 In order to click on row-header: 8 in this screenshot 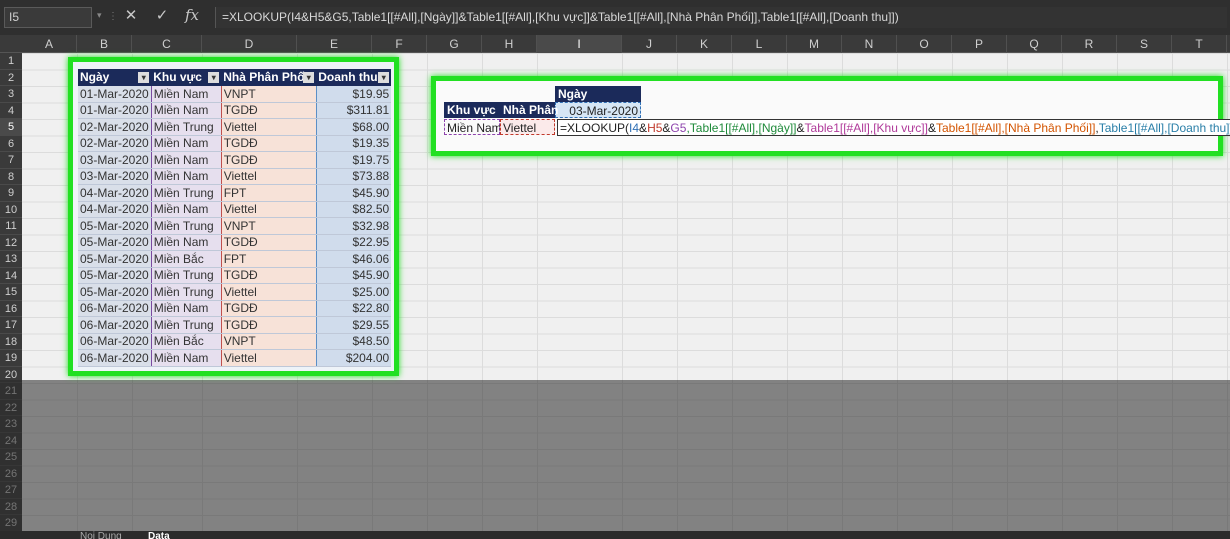, I will do `click(11, 177)`.